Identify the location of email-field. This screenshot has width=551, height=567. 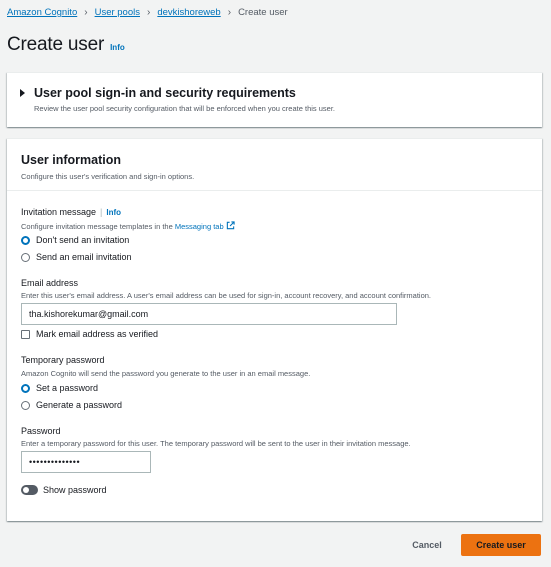
(209, 314).